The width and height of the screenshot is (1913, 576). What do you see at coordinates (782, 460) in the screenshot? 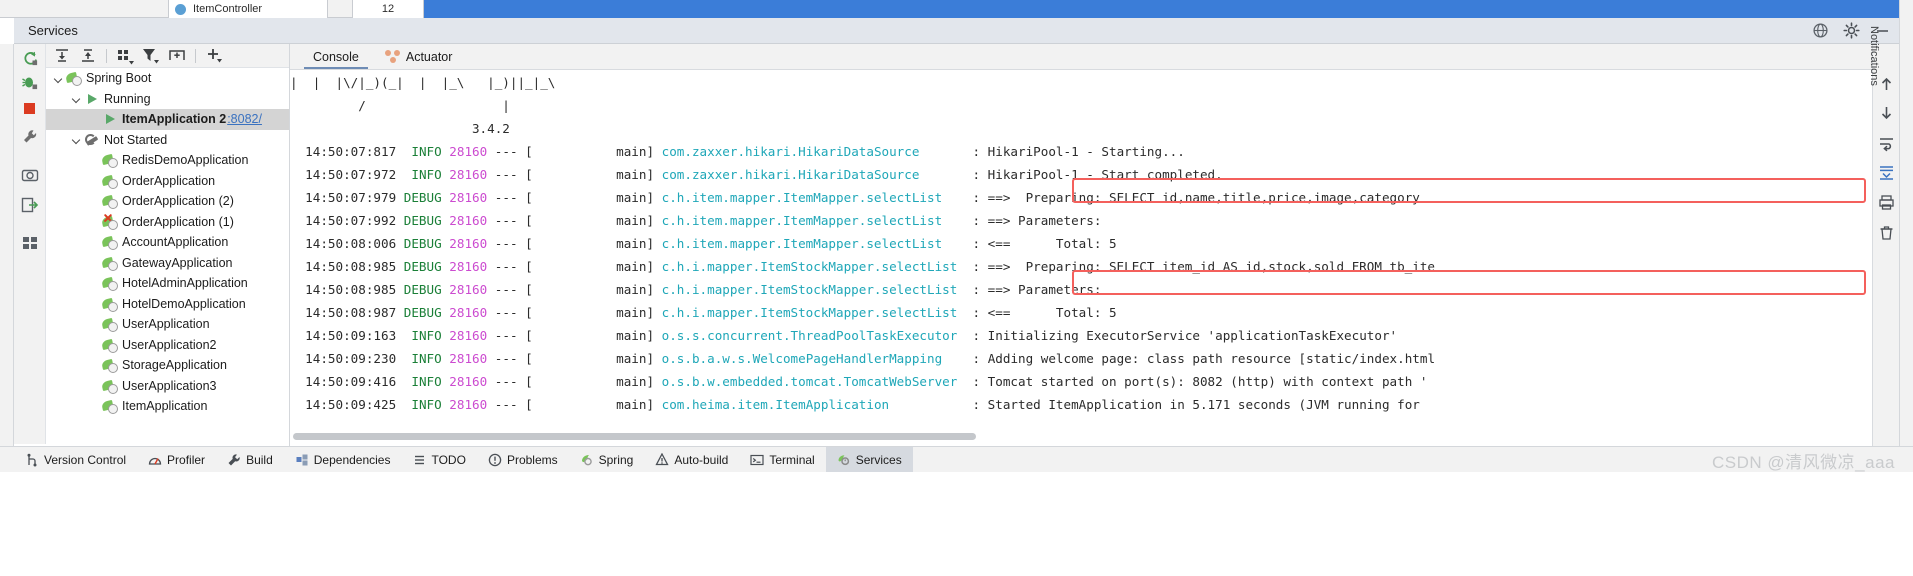
I see `status-bar-item-terminal: Terminal` at bounding box center [782, 460].